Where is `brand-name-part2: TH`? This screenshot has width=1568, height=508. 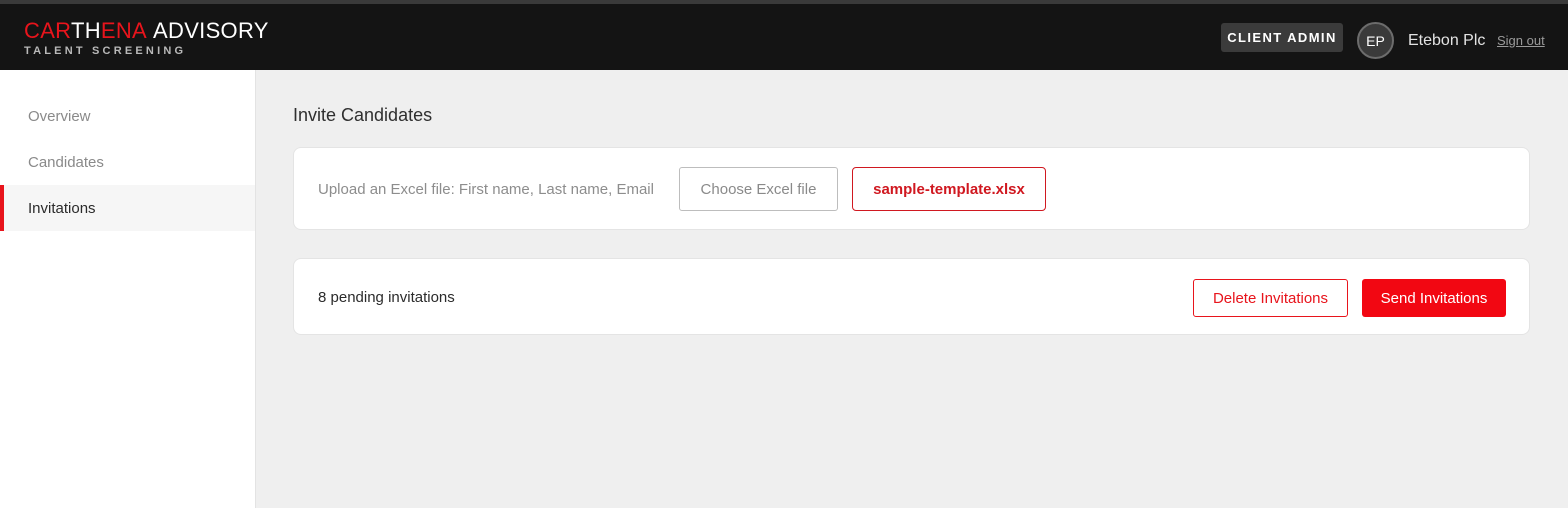 brand-name-part2: TH is located at coordinates (85, 30).